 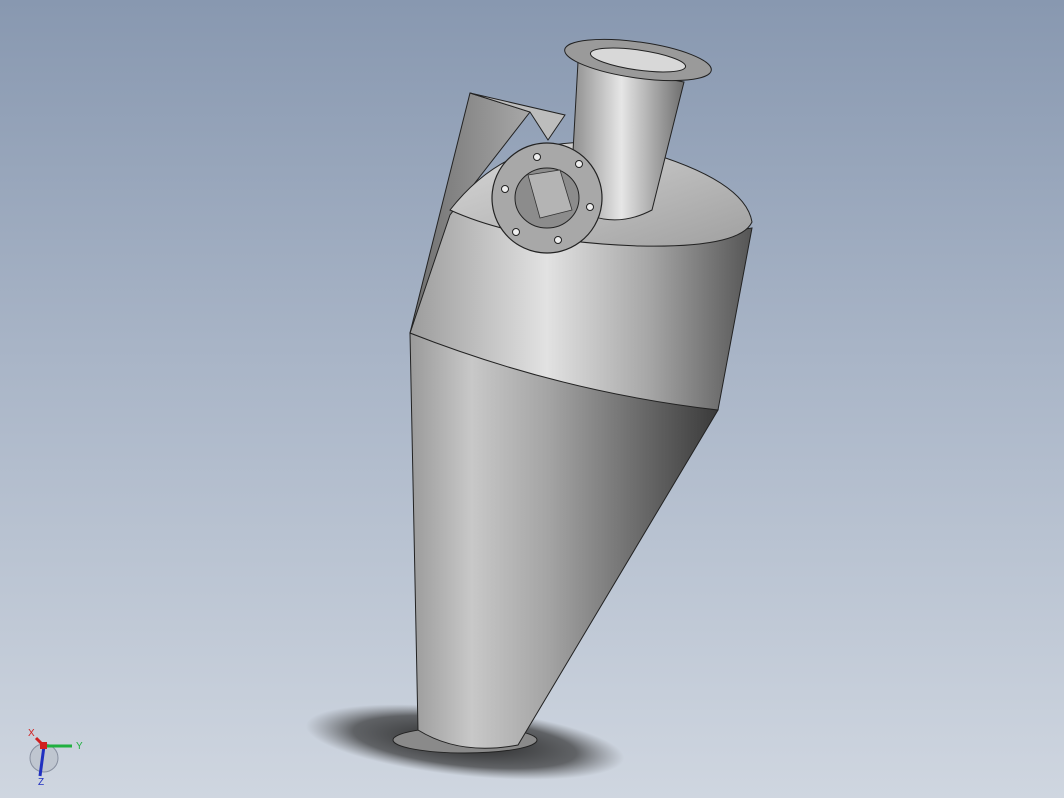 I want to click on x-axis-label: X, so click(x=31, y=733).